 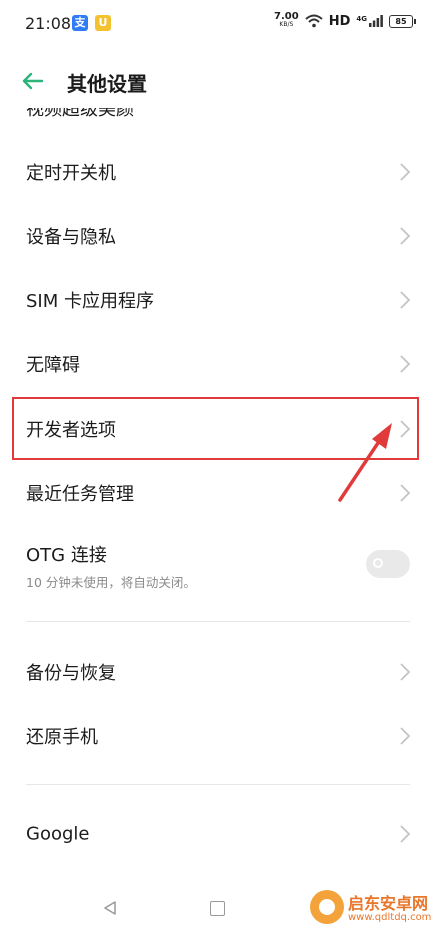 What do you see at coordinates (218, 672) in the screenshot?
I see `menu-item-backup-restore: 备份与恢复` at bounding box center [218, 672].